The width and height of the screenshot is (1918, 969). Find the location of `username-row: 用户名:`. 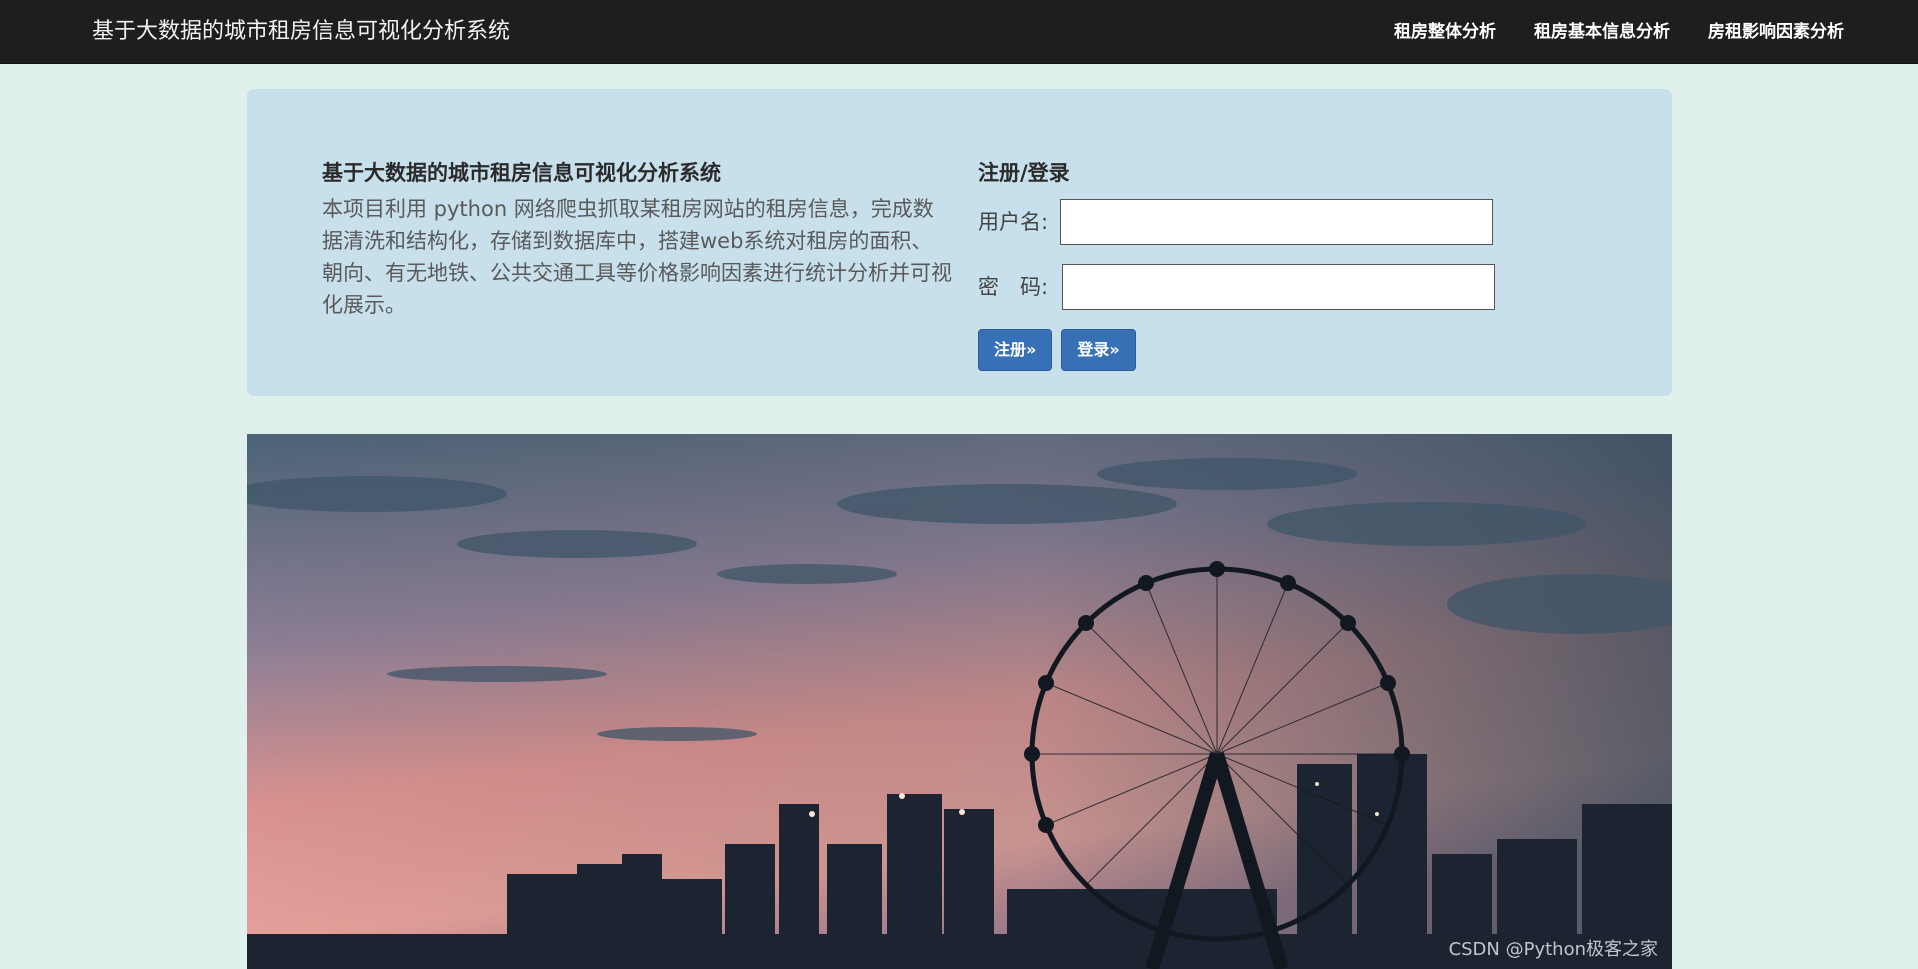

username-row: 用户名: is located at coordinates (1258, 222).